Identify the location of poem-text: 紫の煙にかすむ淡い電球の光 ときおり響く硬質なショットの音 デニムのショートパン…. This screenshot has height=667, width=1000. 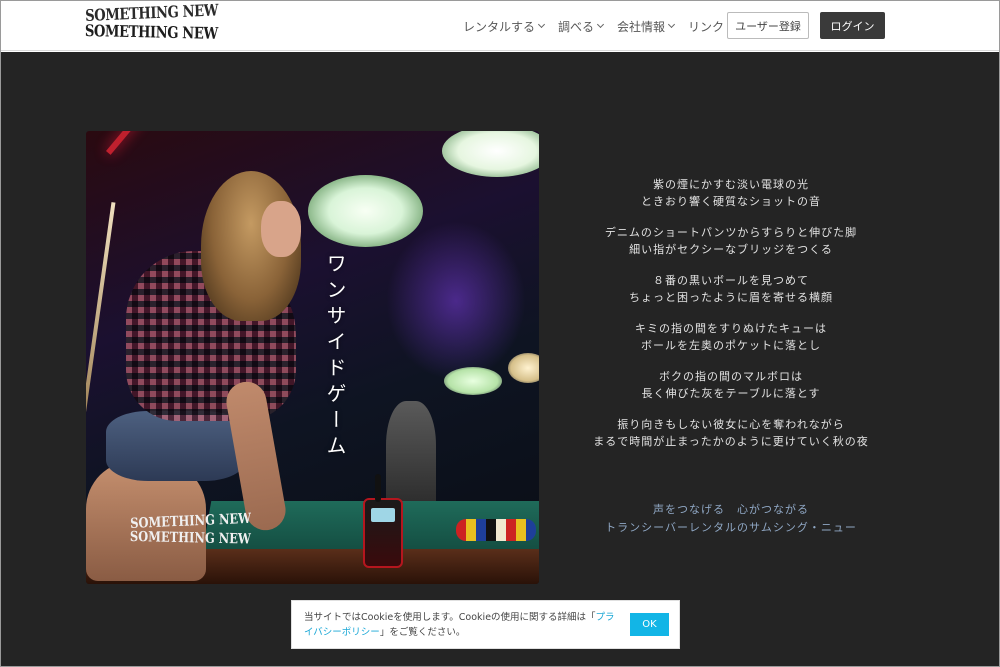
(731, 320).